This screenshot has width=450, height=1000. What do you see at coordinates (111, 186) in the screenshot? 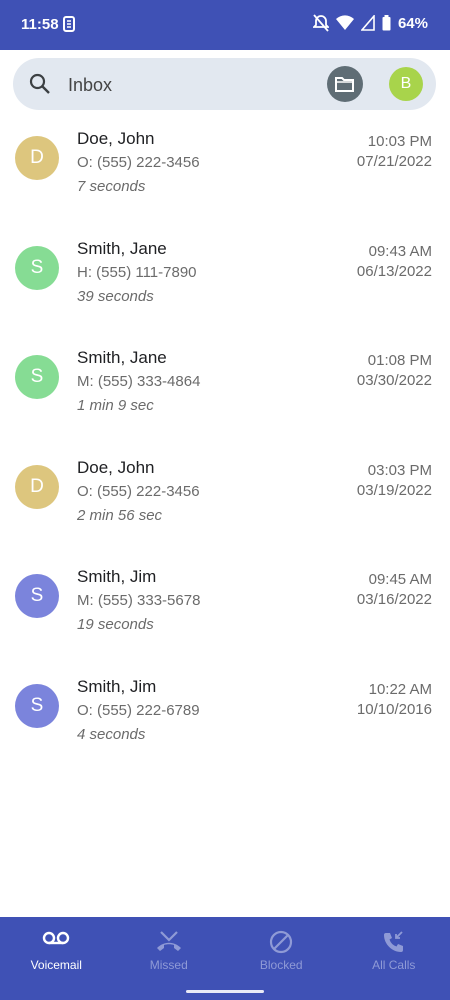
I see `voicemail-duration: 7 seconds` at bounding box center [111, 186].